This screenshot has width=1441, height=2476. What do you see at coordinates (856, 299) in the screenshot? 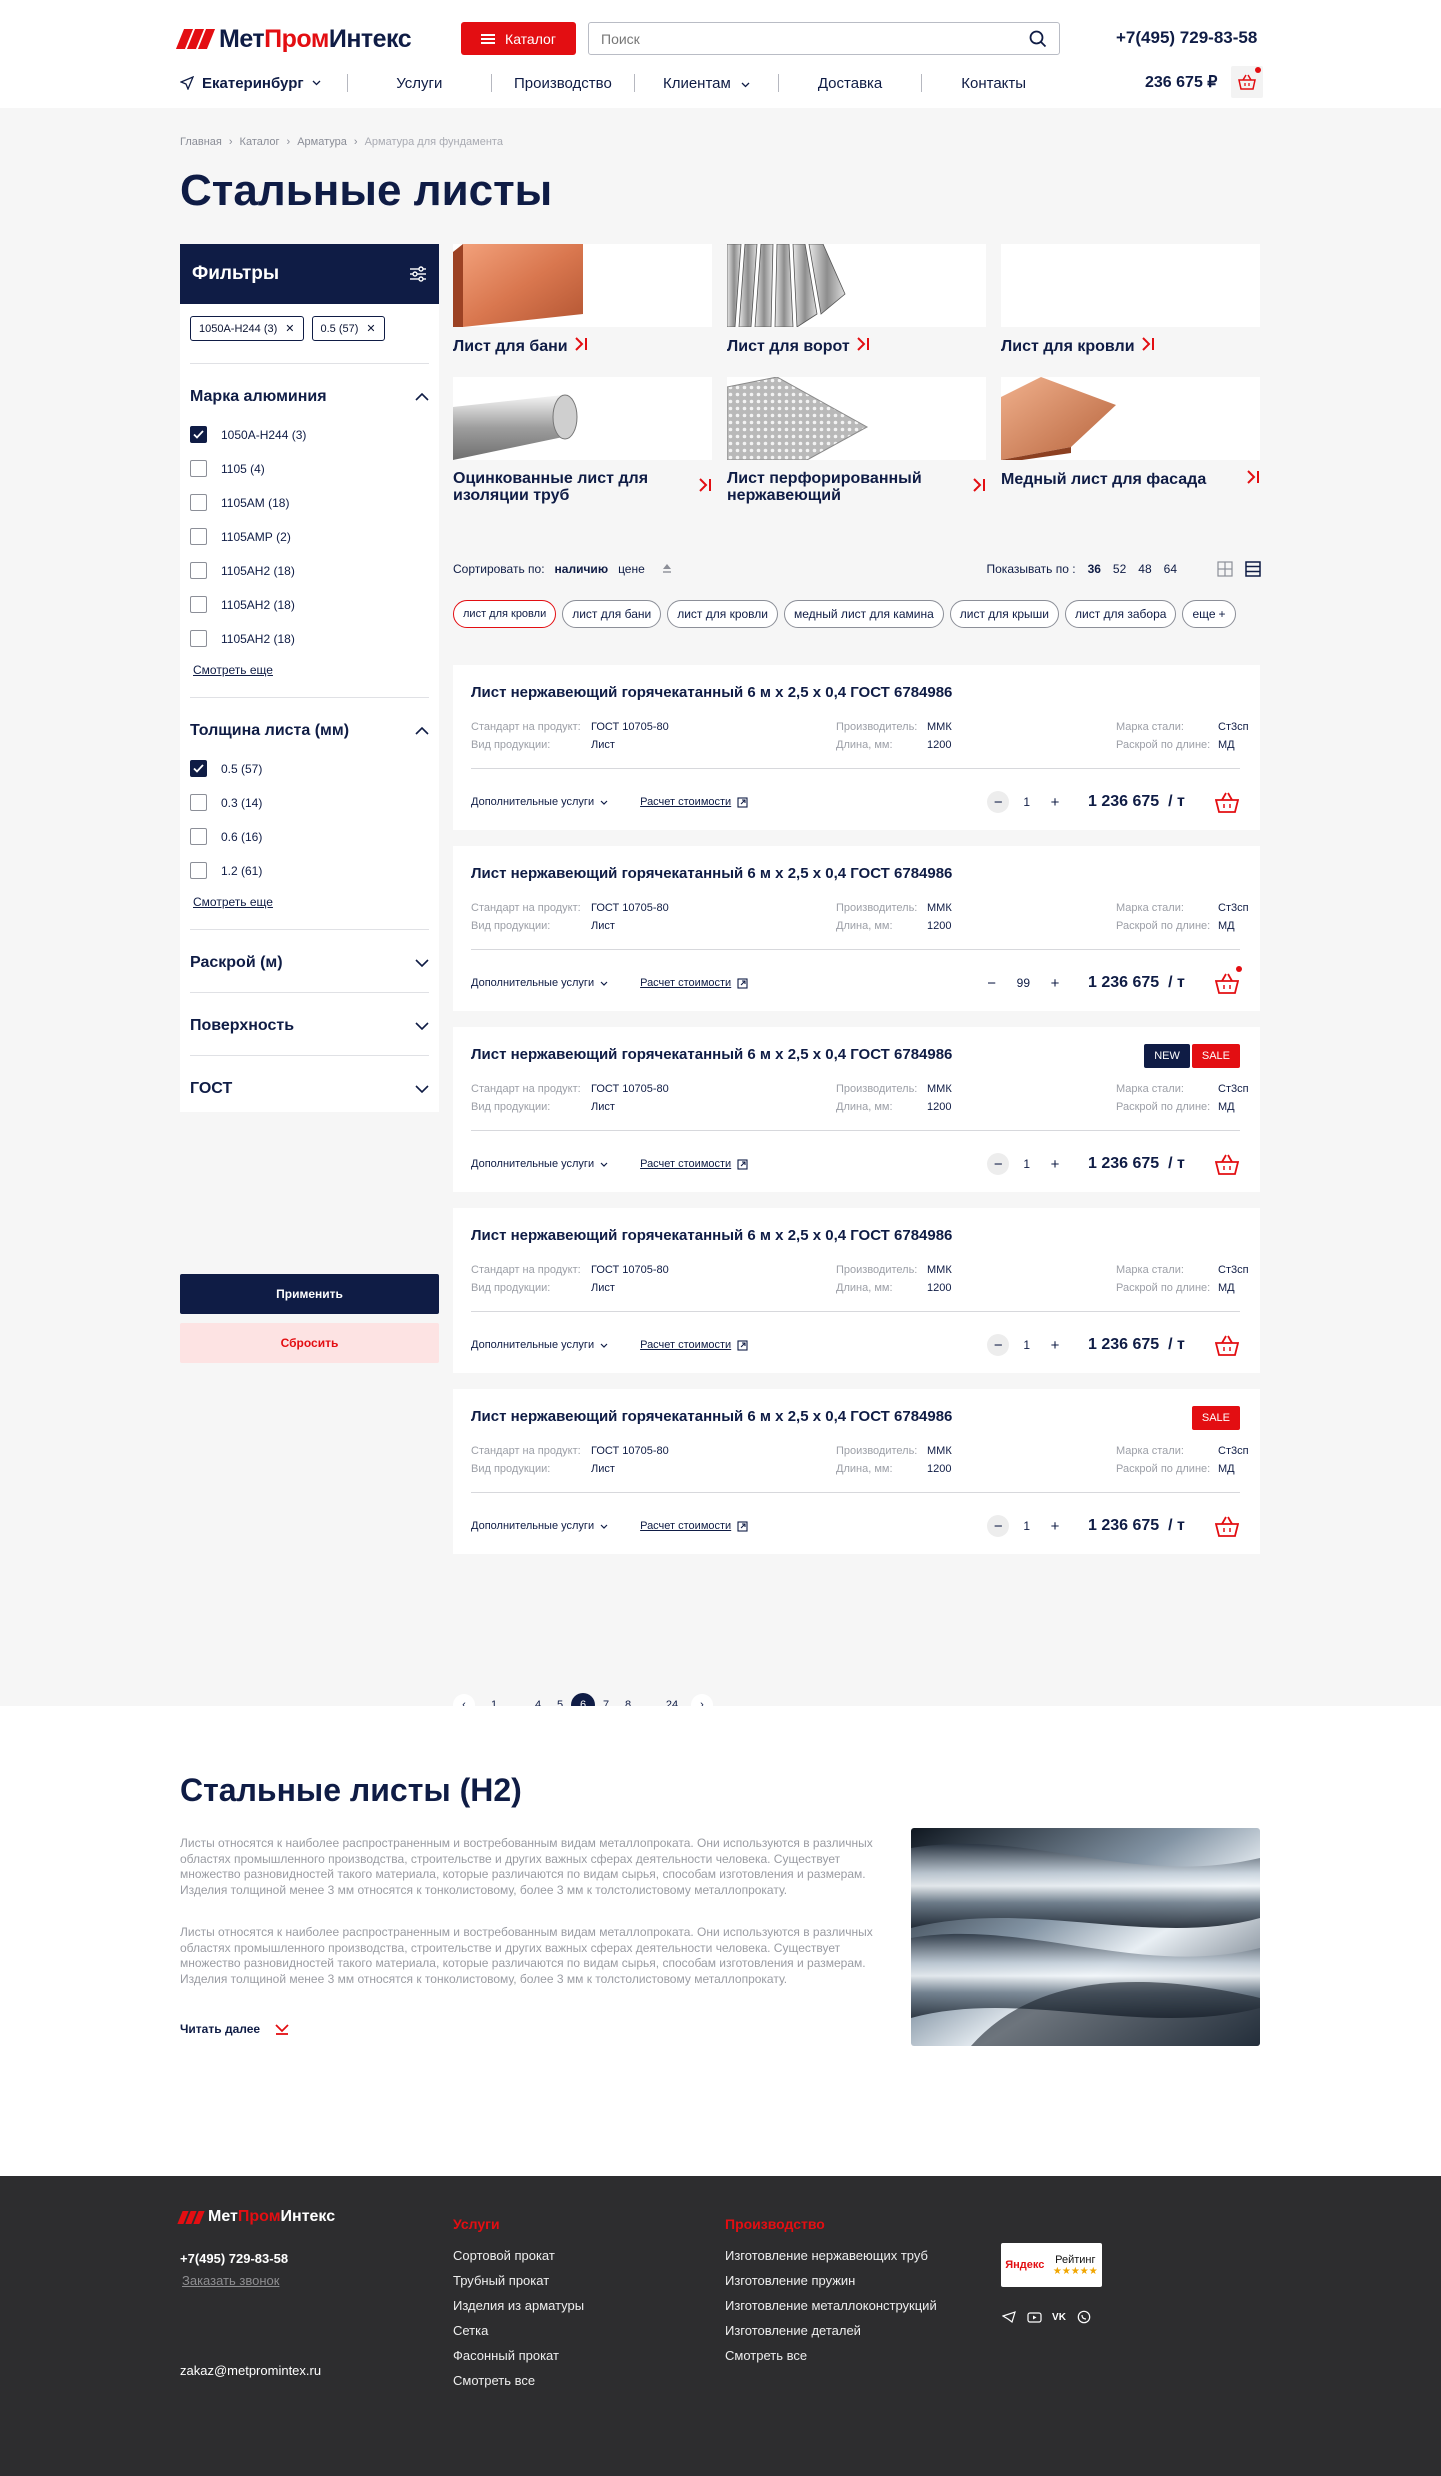
I see `category-tile: Лист для ворот` at bounding box center [856, 299].